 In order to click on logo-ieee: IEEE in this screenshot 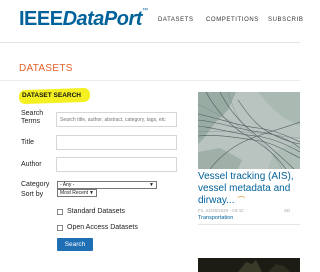, I will do `click(41, 19)`.